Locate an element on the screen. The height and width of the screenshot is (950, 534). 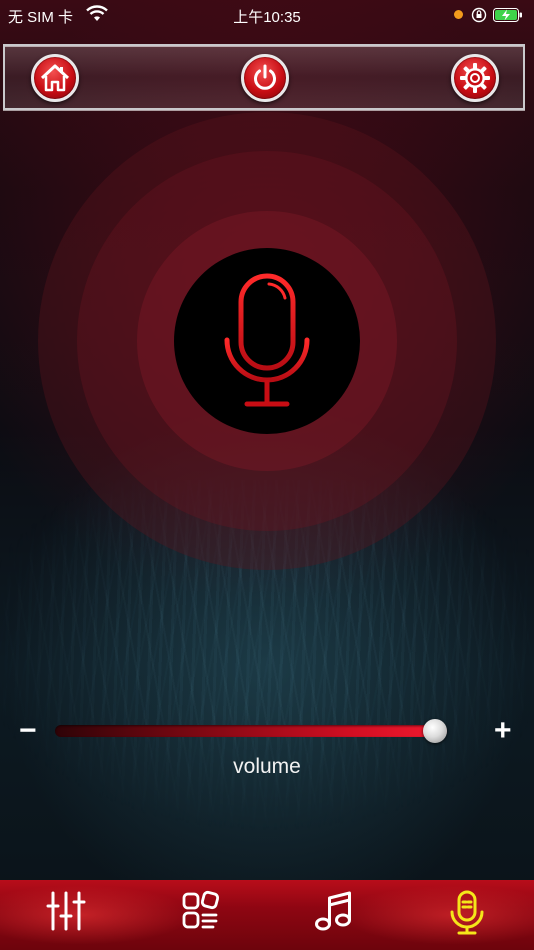
home-icon is located at coordinates (55, 78).